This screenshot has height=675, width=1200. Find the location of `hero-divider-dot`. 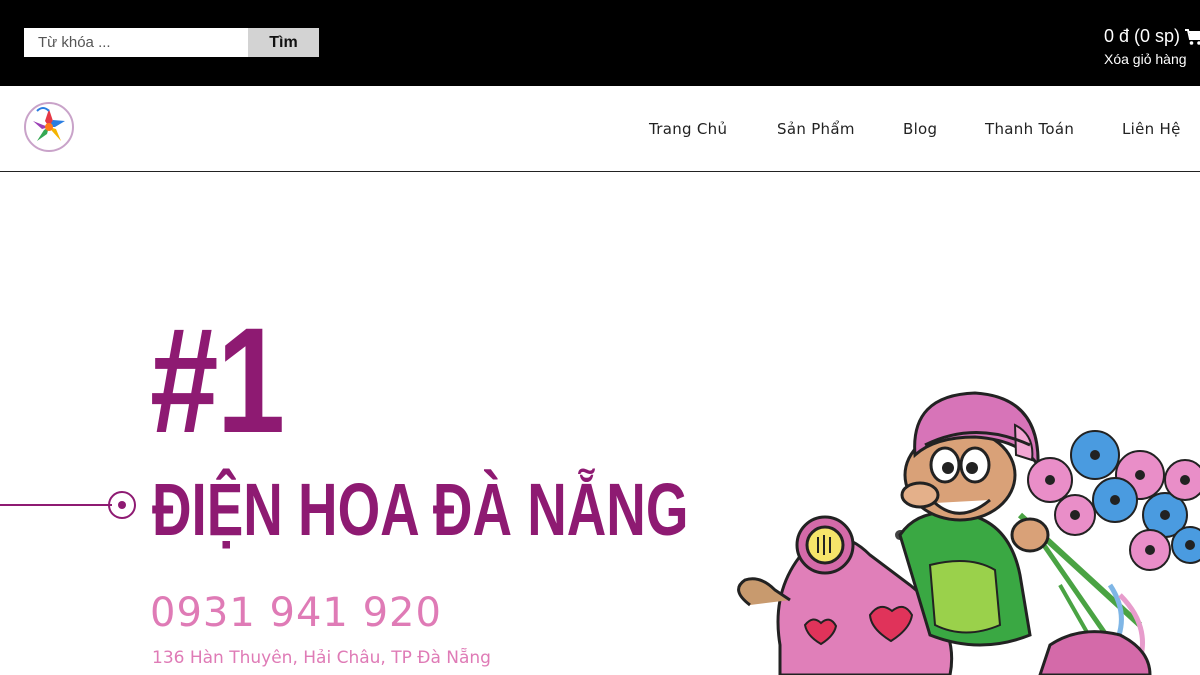

hero-divider-dot is located at coordinates (122, 505).